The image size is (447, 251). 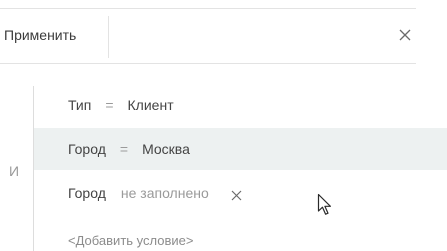 I want to click on toolbar-divider, so click(x=208, y=63).